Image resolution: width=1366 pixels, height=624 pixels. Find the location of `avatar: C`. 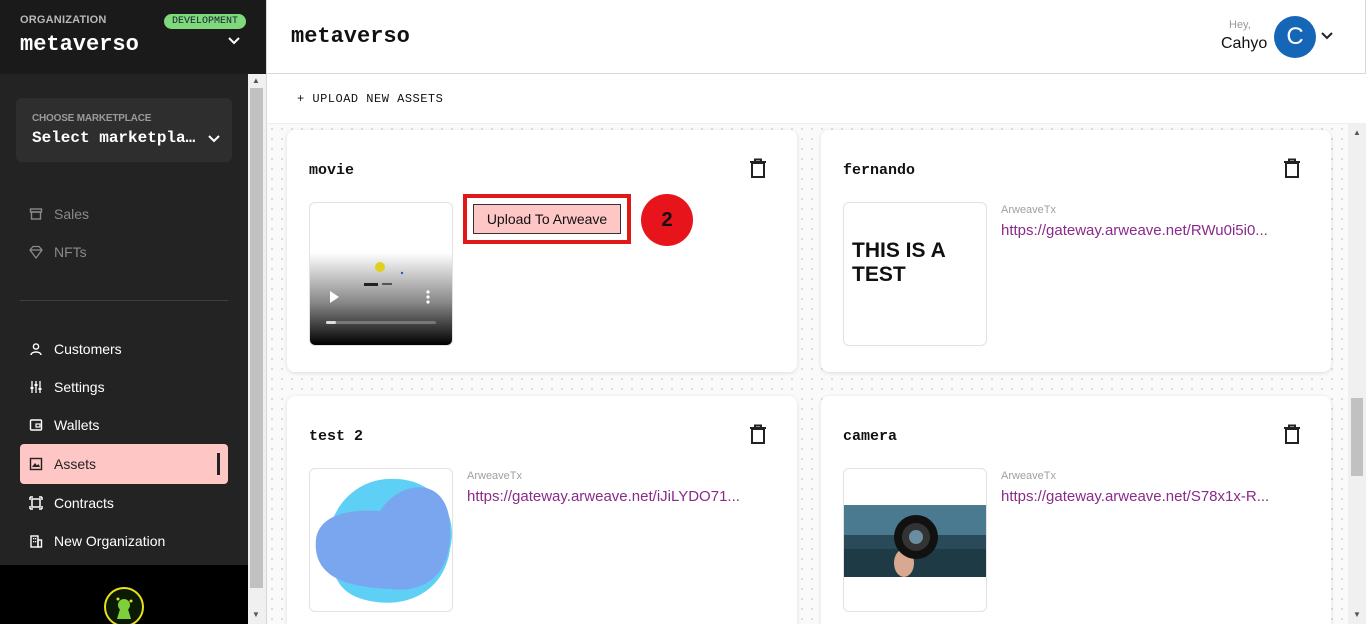

avatar: C is located at coordinates (1295, 37).